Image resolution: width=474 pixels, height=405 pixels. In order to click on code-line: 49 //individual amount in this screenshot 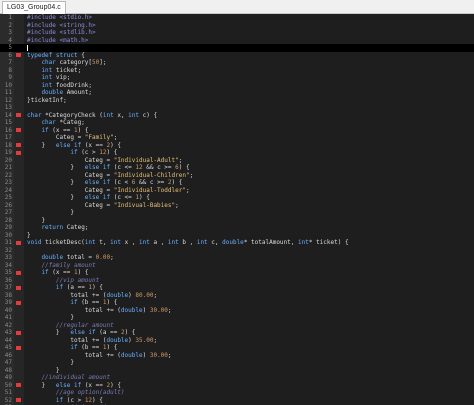, I will do `click(237, 378)`.